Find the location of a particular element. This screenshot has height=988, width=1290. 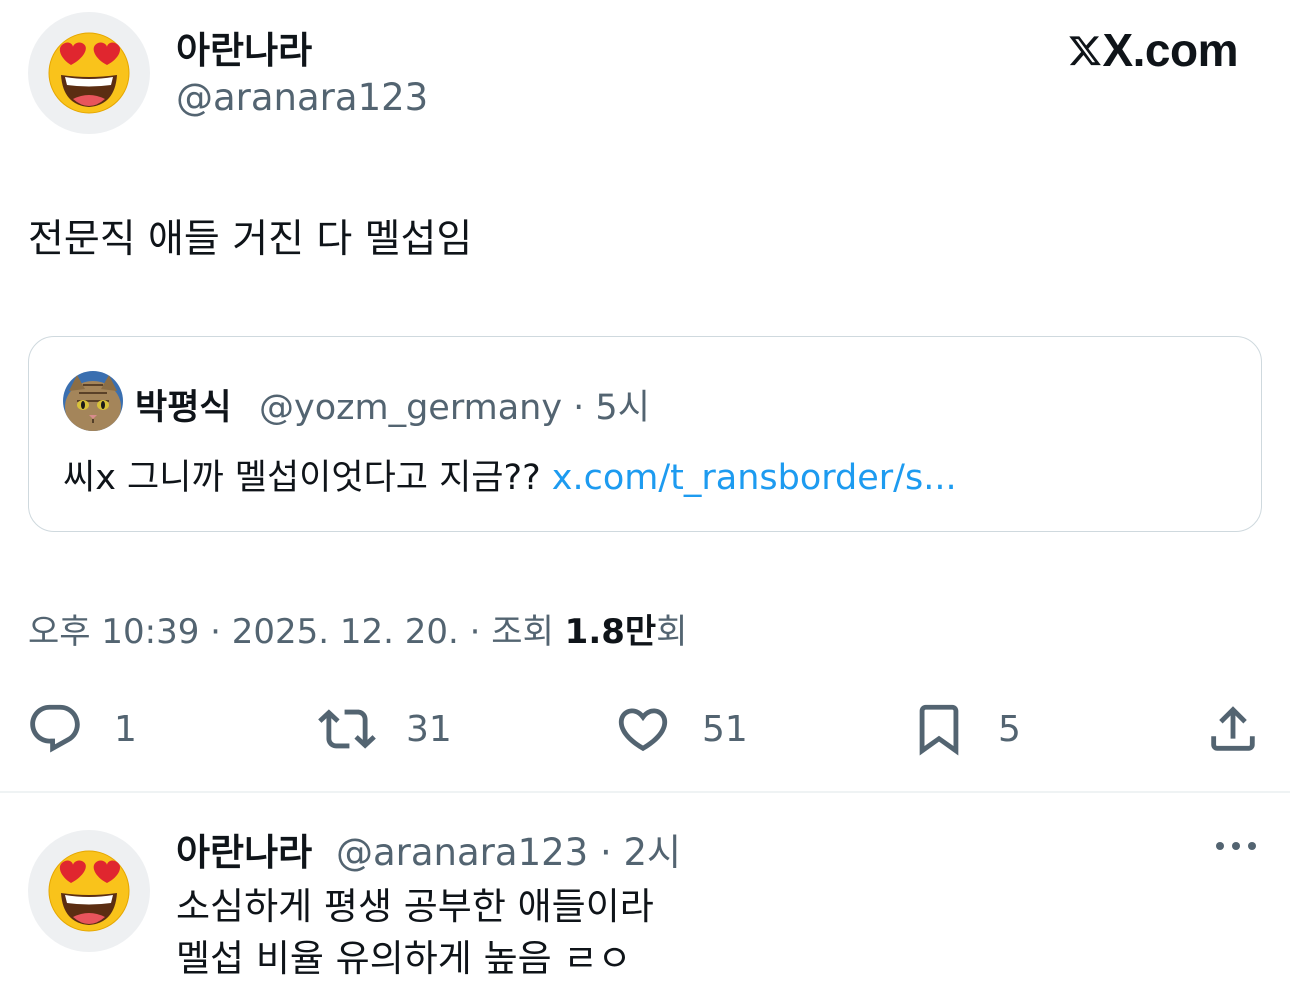

author-name: 아란나라 is located at coordinates (244, 47).